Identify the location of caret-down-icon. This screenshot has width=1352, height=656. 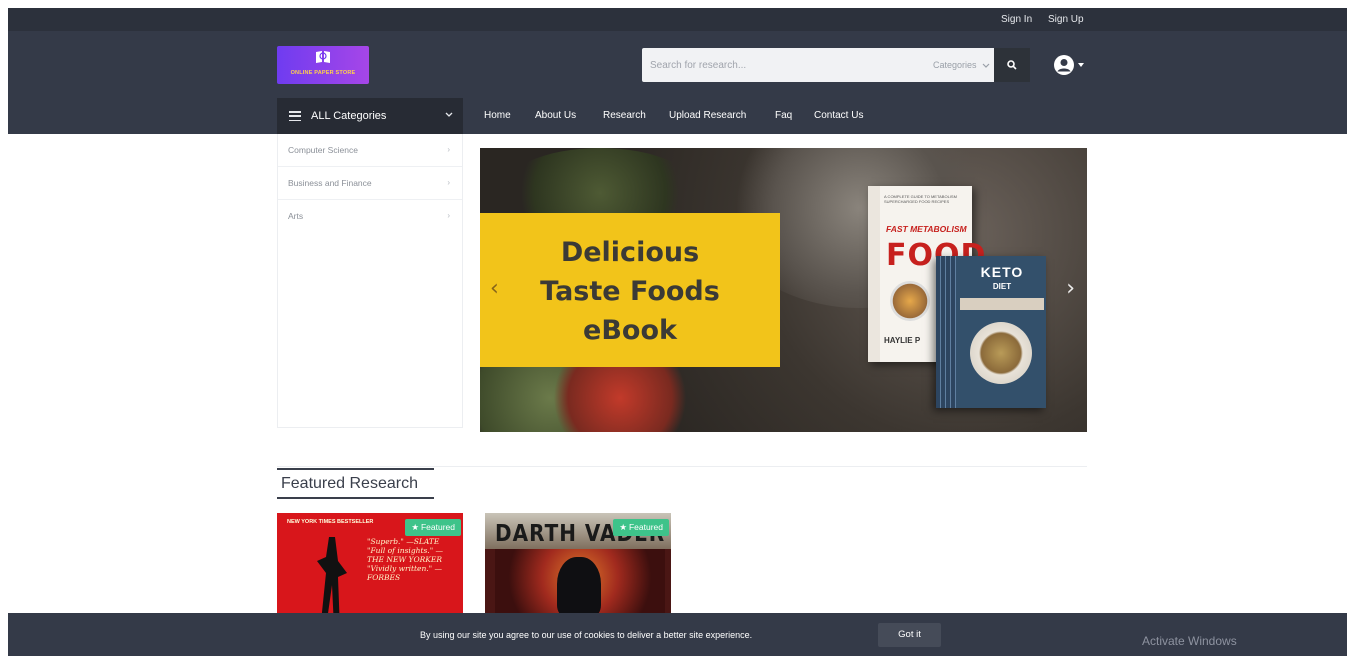
(1081, 65).